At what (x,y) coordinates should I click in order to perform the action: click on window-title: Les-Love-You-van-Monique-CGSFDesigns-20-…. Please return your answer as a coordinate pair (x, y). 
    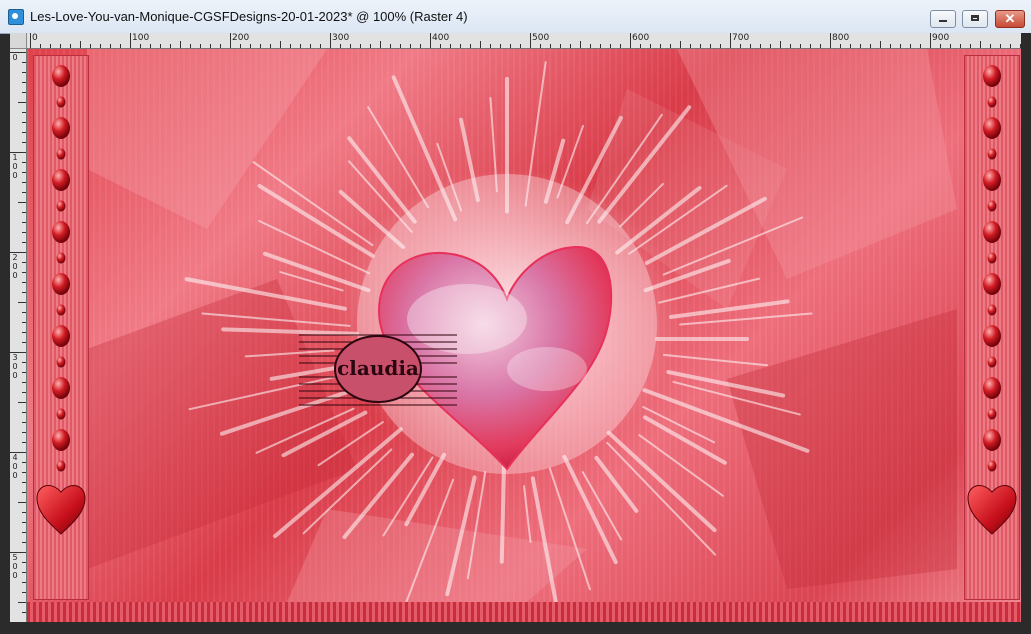
    Looking at the image, I should click on (249, 16).